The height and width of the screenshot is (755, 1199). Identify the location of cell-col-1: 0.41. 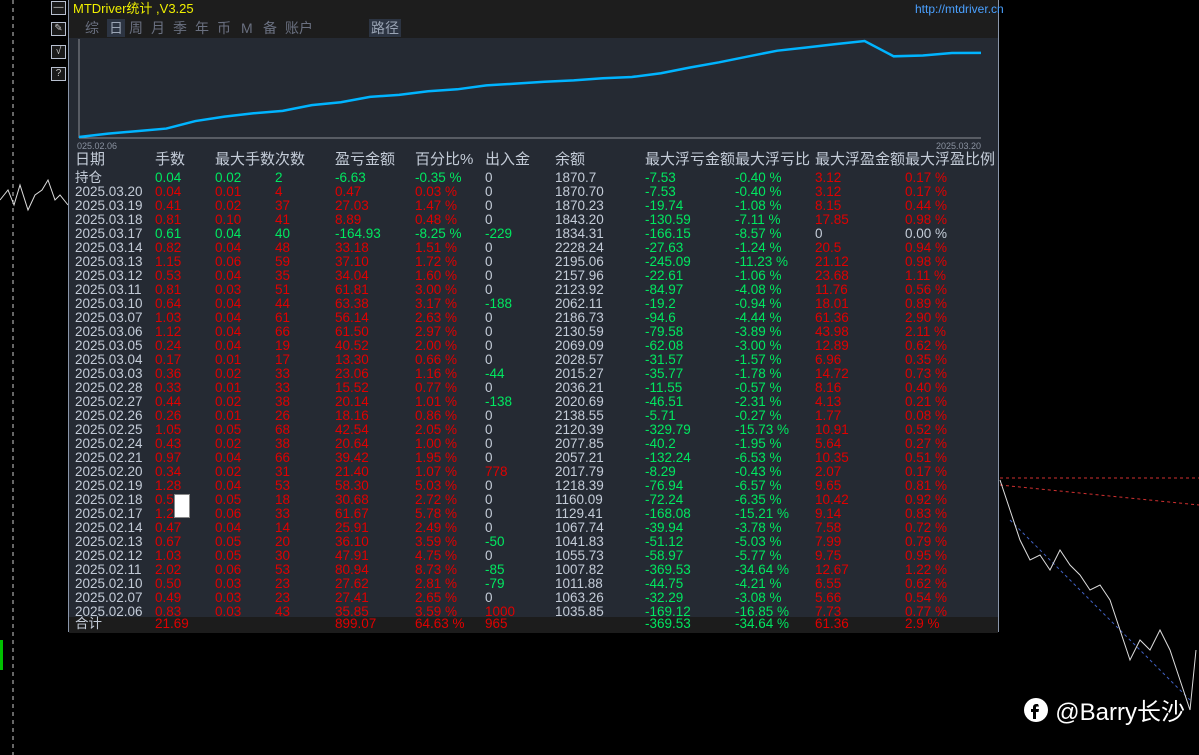
(168, 205).